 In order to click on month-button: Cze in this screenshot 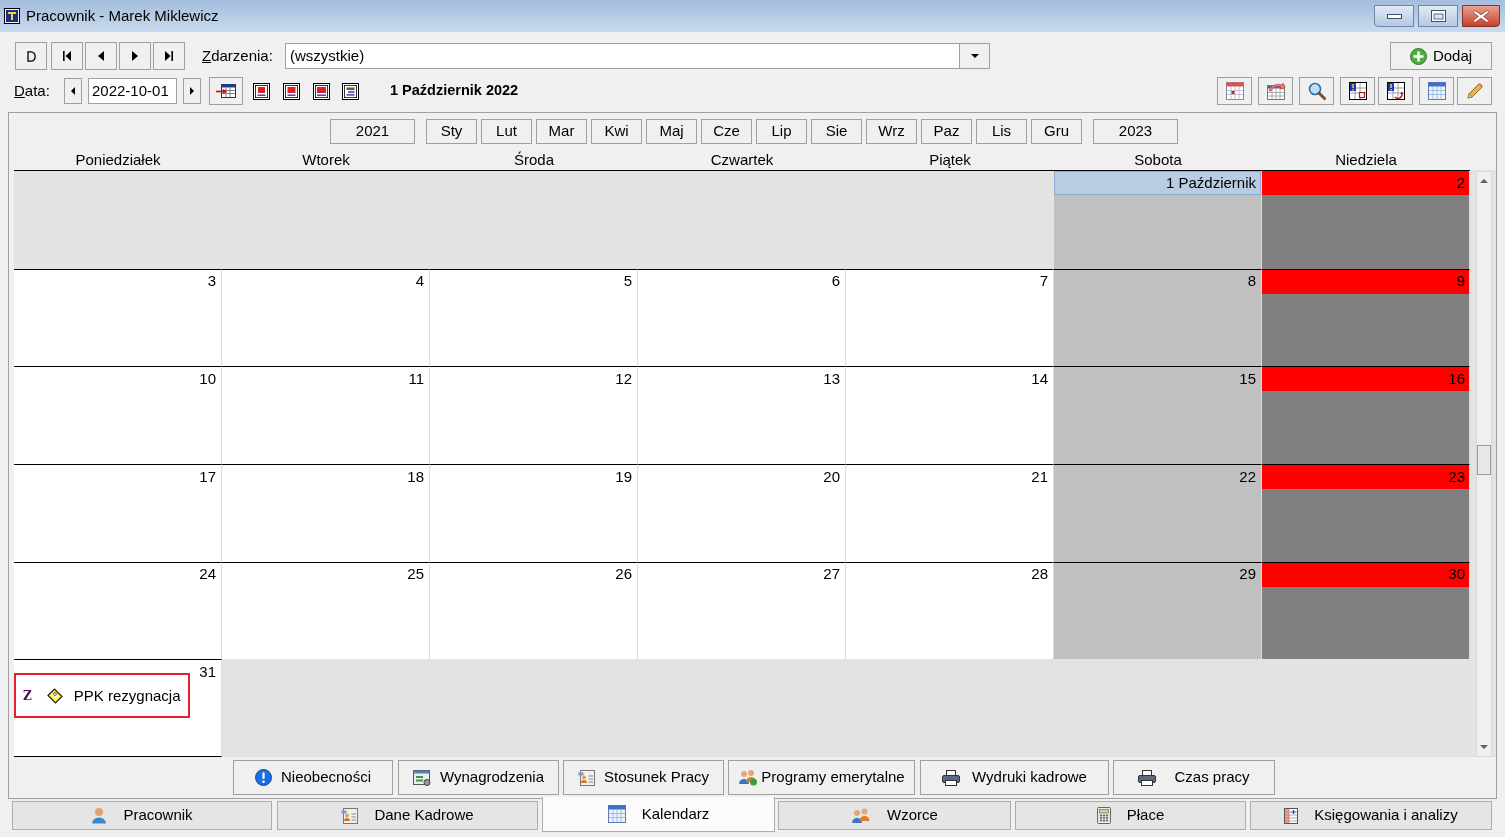, I will do `click(726, 131)`.